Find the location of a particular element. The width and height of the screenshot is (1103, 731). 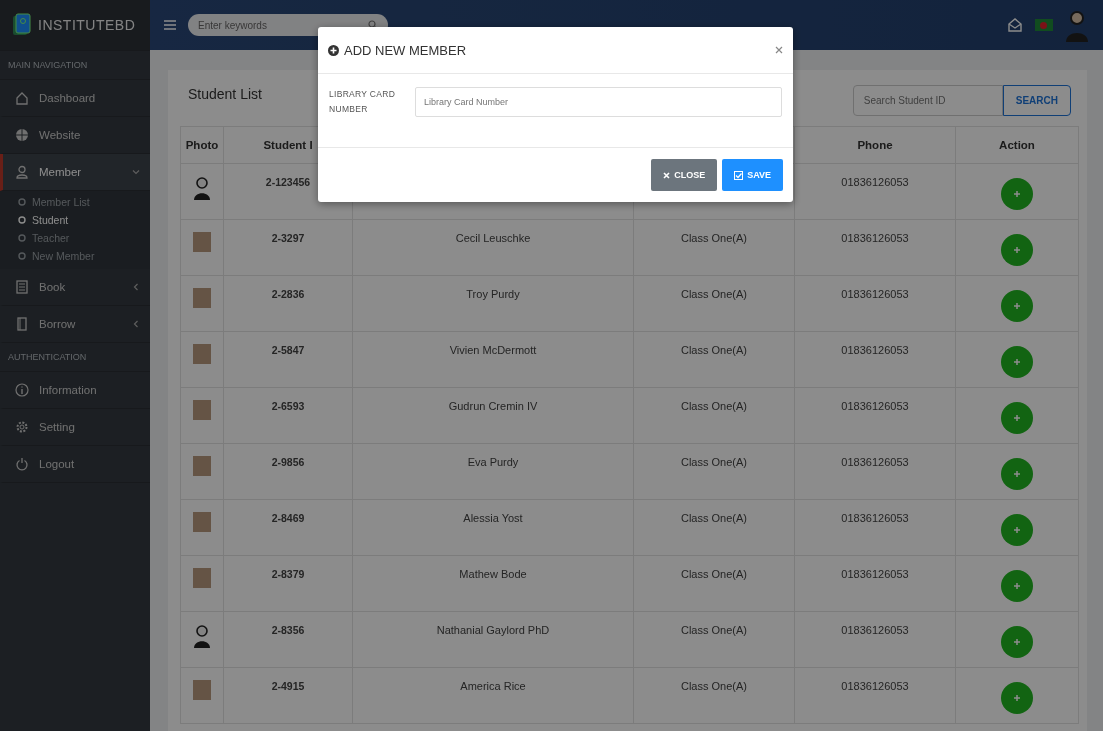

table-cell: 2-8356 is located at coordinates (288, 630).